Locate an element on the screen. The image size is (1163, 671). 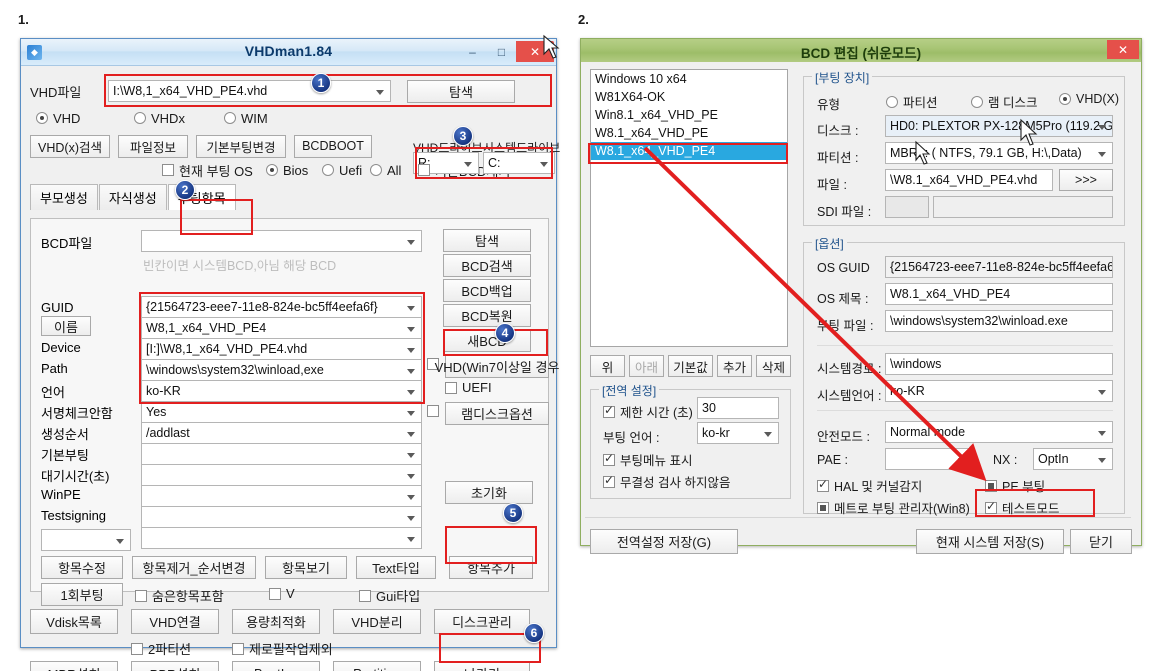
pbr-install-button: PBR설치 is located at coordinates (175, 666).